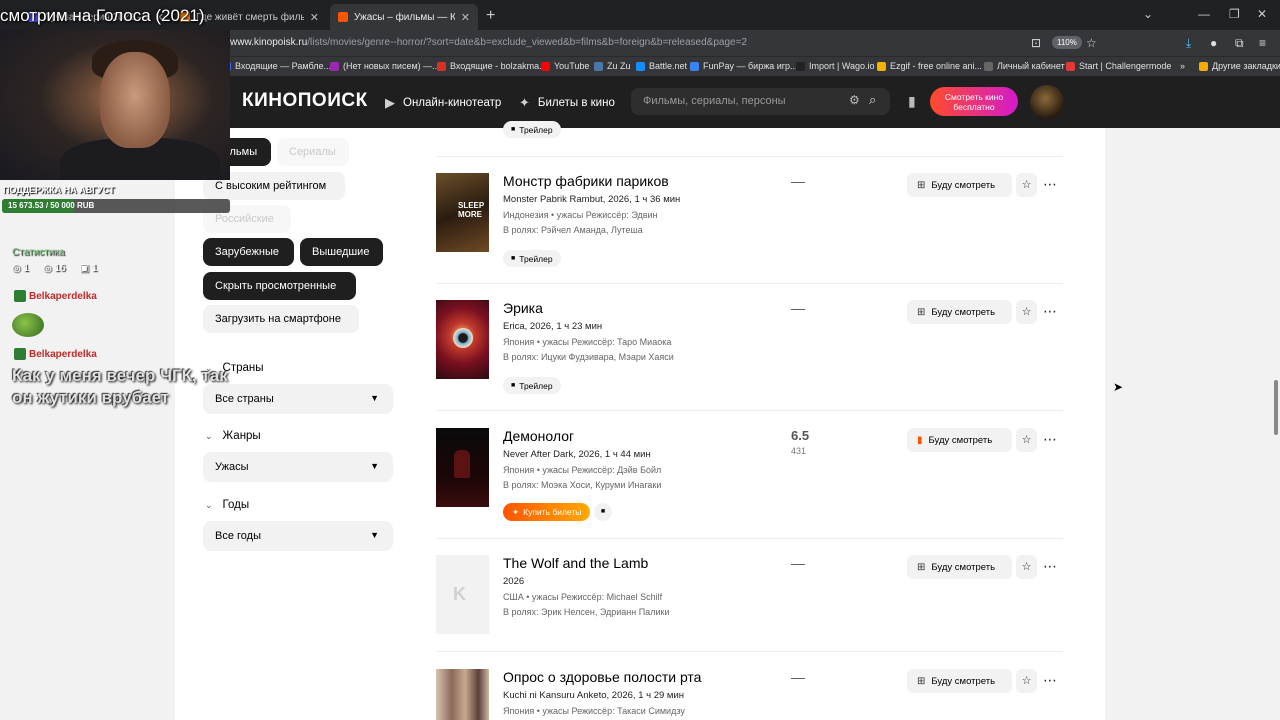 The height and width of the screenshot is (720, 1280). I want to click on years-select: Все годы ▼, so click(298, 536).